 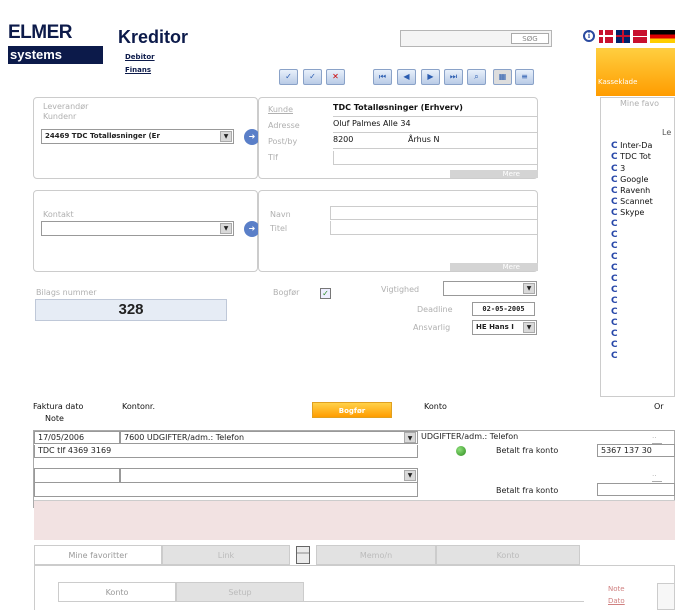 I want to click on nav-finans-link: Finans, so click(x=138, y=70).